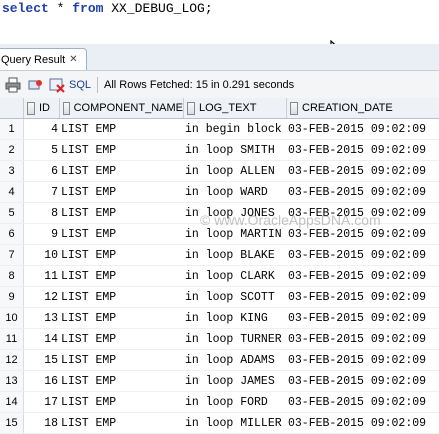  Describe the element at coordinates (12, 234) in the screenshot. I see `row-number: 6` at that location.